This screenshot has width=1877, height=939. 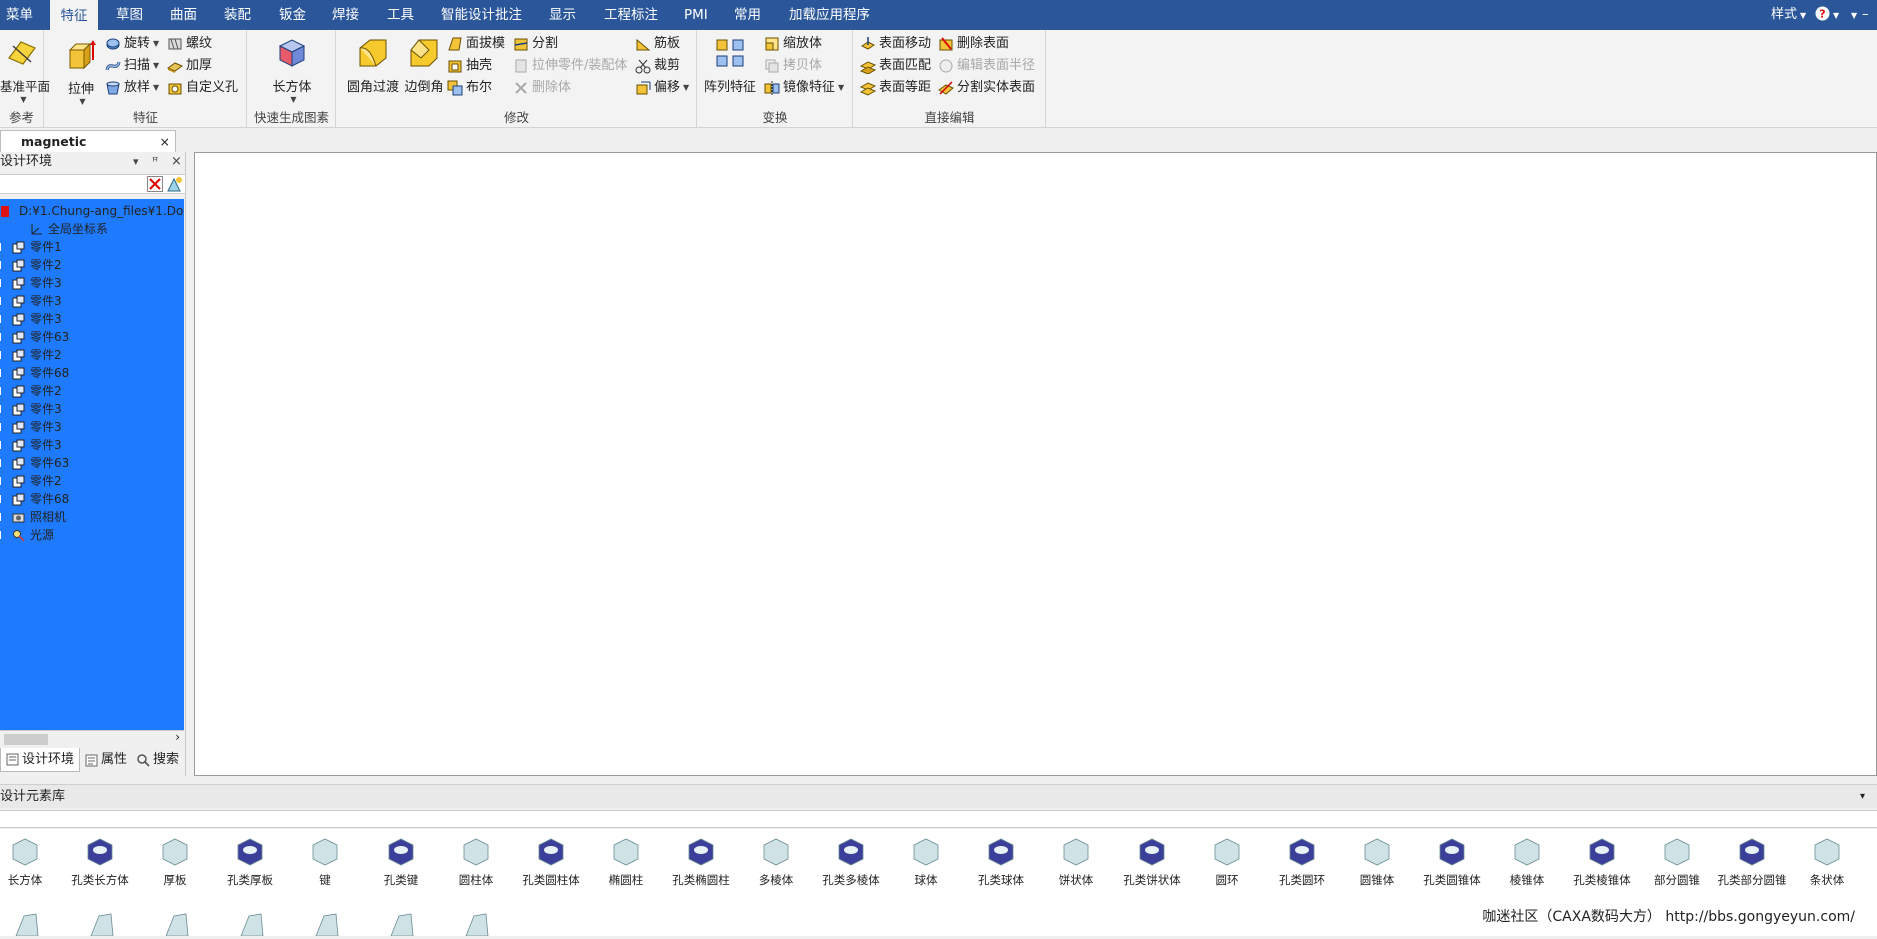 I want to click on chevron-down-icon: ▾, so click(x=136, y=162).